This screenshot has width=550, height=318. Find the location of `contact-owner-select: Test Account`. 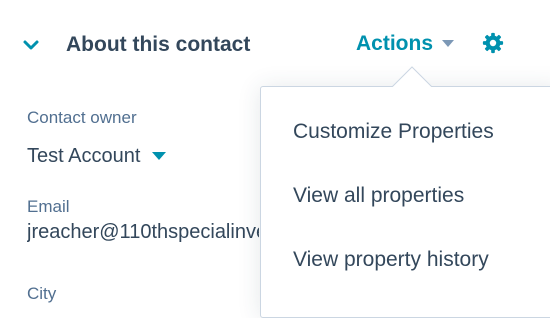

contact-owner-select: Test Account is located at coordinates (97, 156).